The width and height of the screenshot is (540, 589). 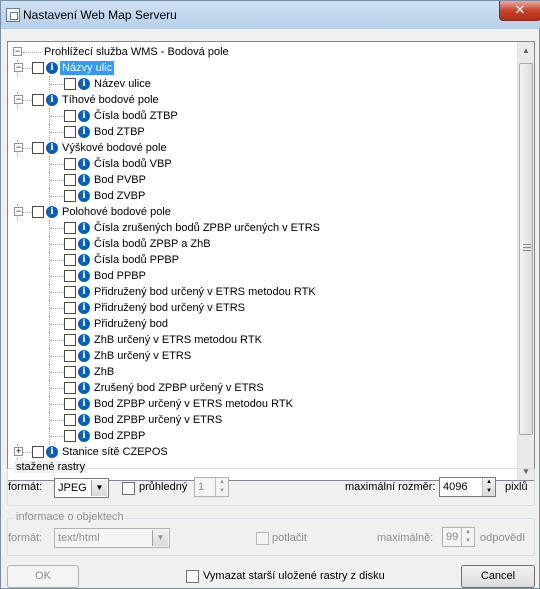 What do you see at coordinates (158, 420) in the screenshot?
I see `layer-label: Bod ZPBP určený v ETRS` at bounding box center [158, 420].